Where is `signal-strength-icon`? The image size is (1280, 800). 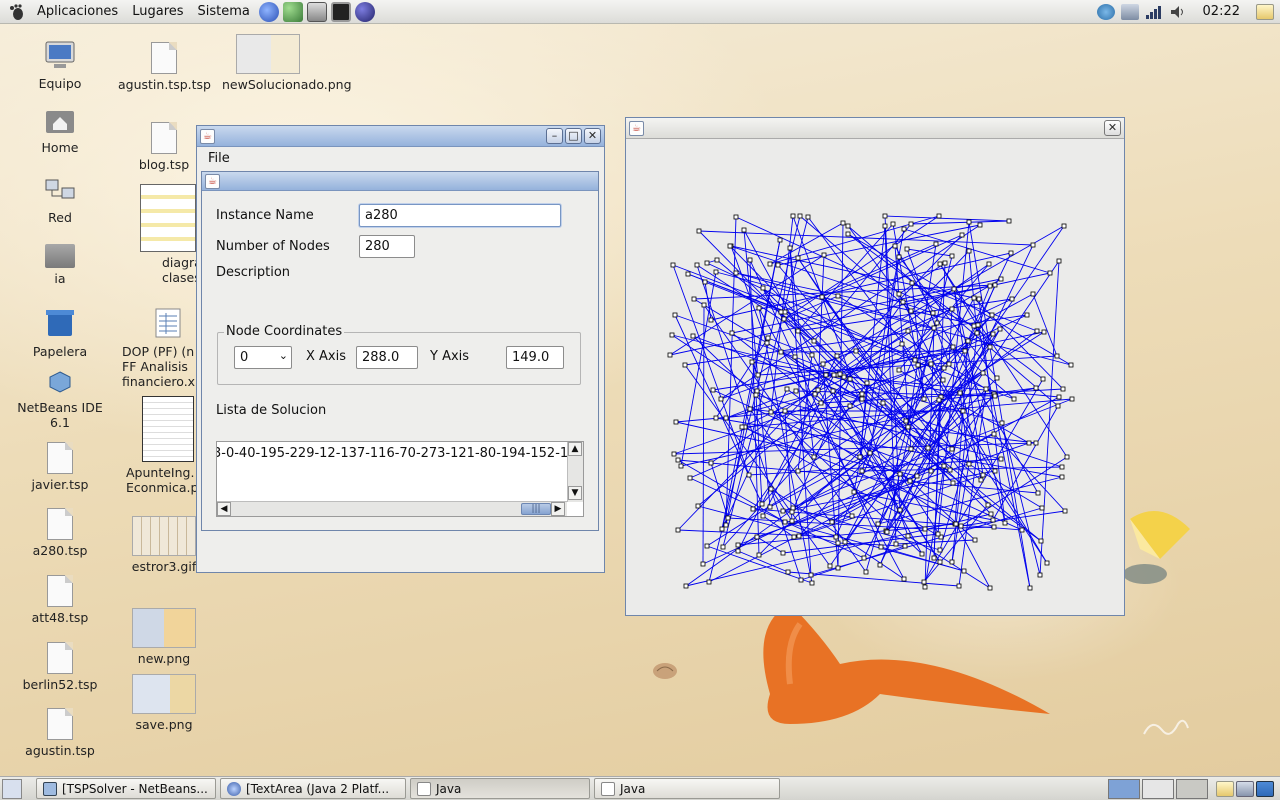 signal-strength-icon is located at coordinates (1154, 12).